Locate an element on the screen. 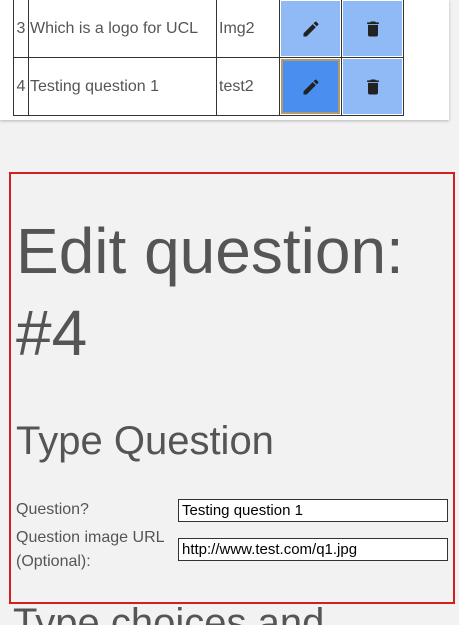 This screenshot has width=459, height=625. row-image-name: Img2 is located at coordinates (248, 29).